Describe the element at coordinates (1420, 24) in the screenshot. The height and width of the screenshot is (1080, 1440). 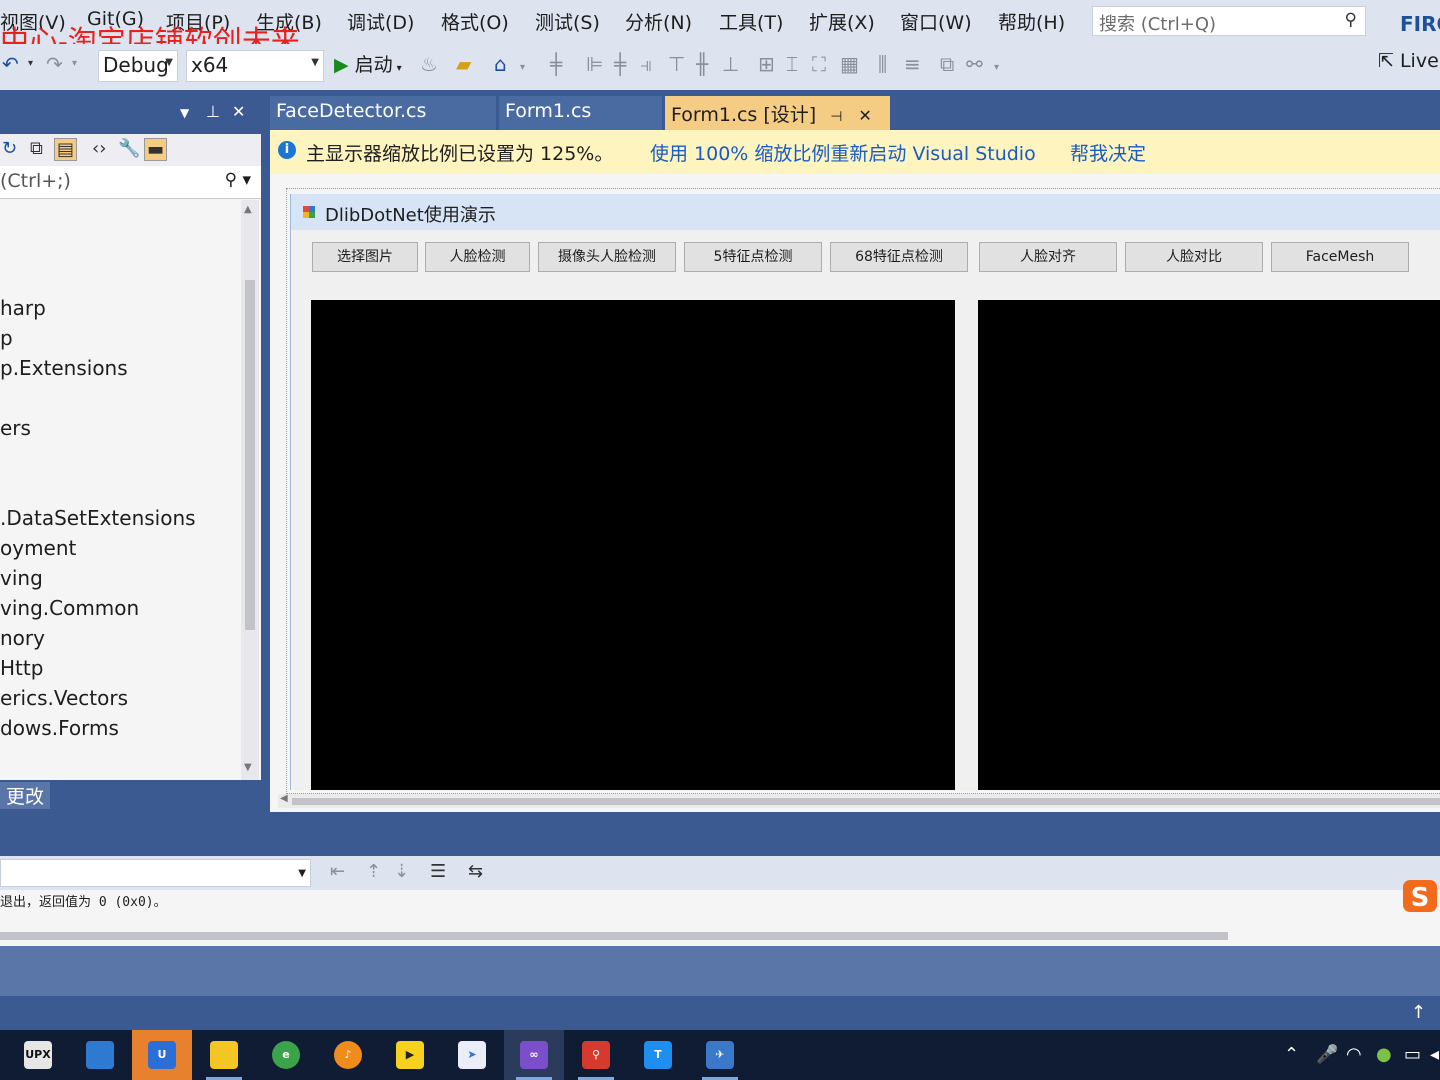
I see `account-label: FIRC` at that location.